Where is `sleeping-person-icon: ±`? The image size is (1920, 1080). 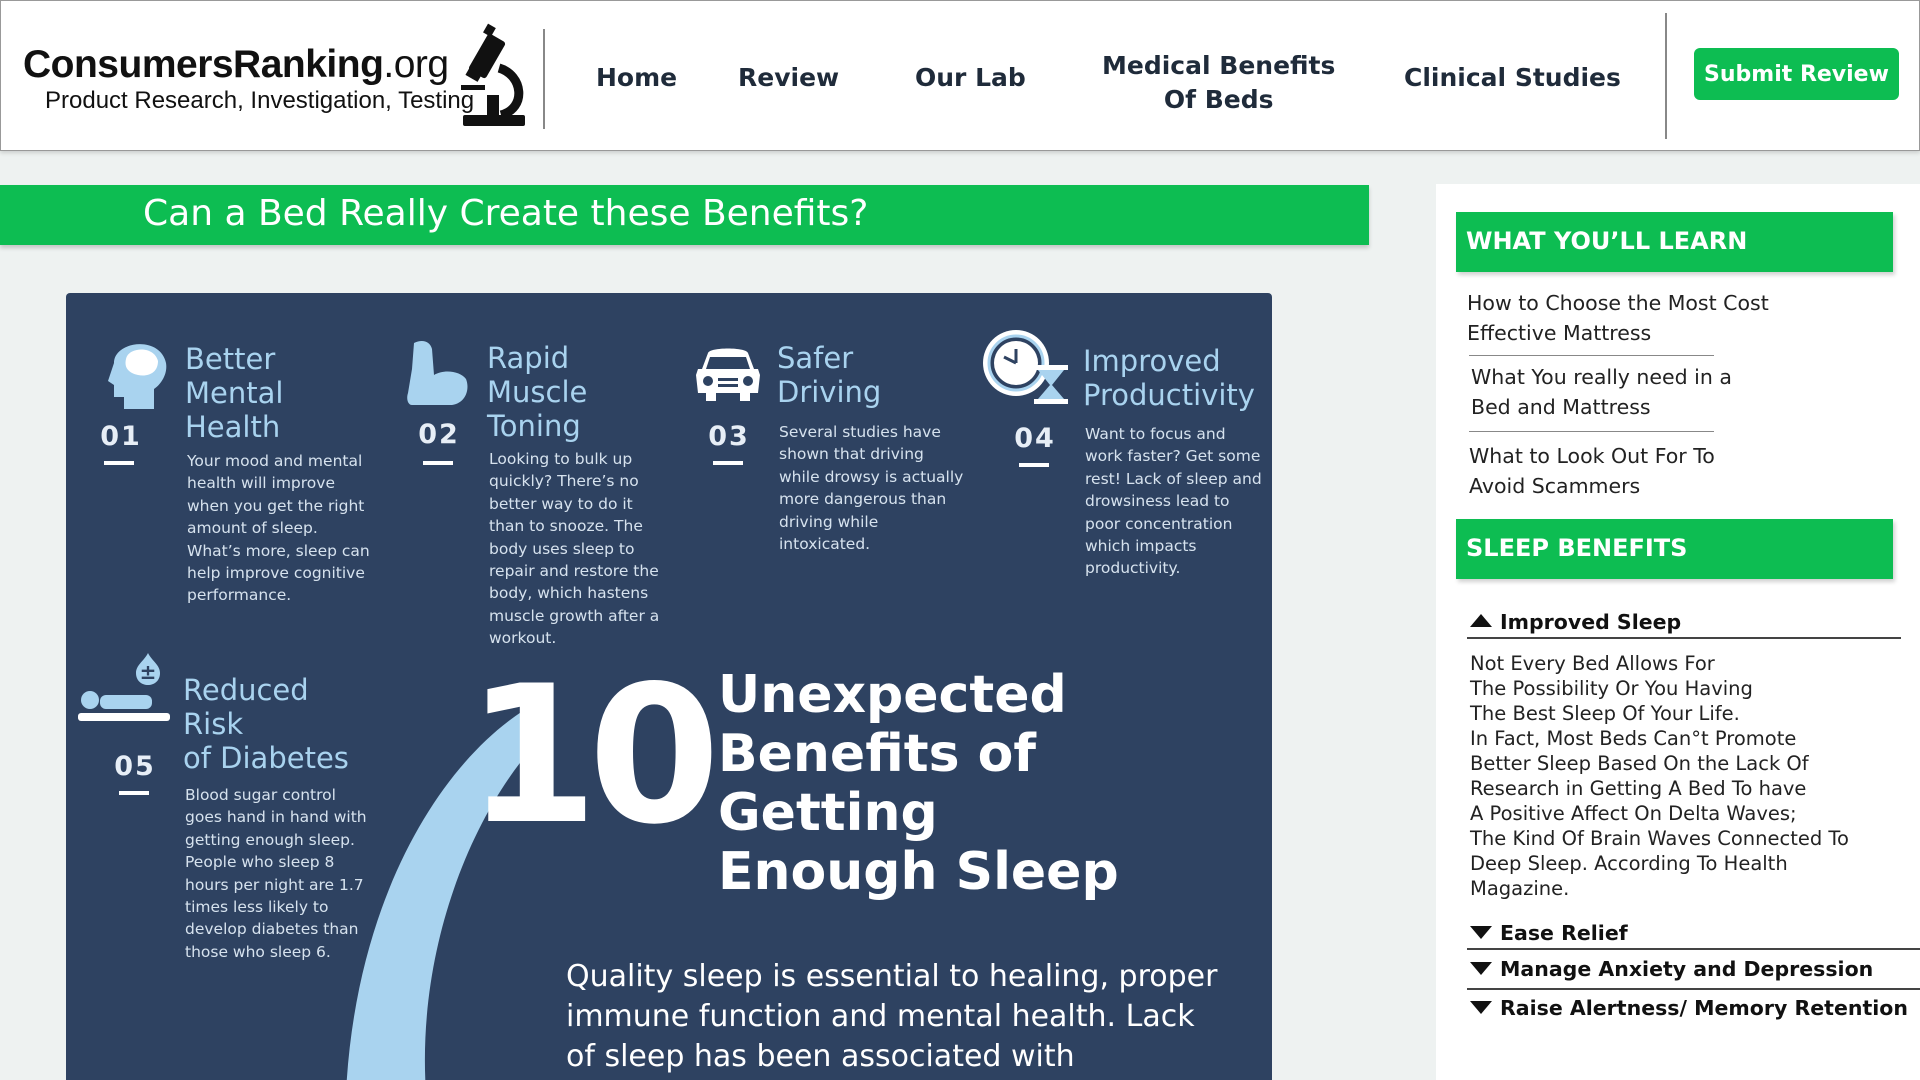 sleeping-person-icon: ± is located at coordinates (124, 687).